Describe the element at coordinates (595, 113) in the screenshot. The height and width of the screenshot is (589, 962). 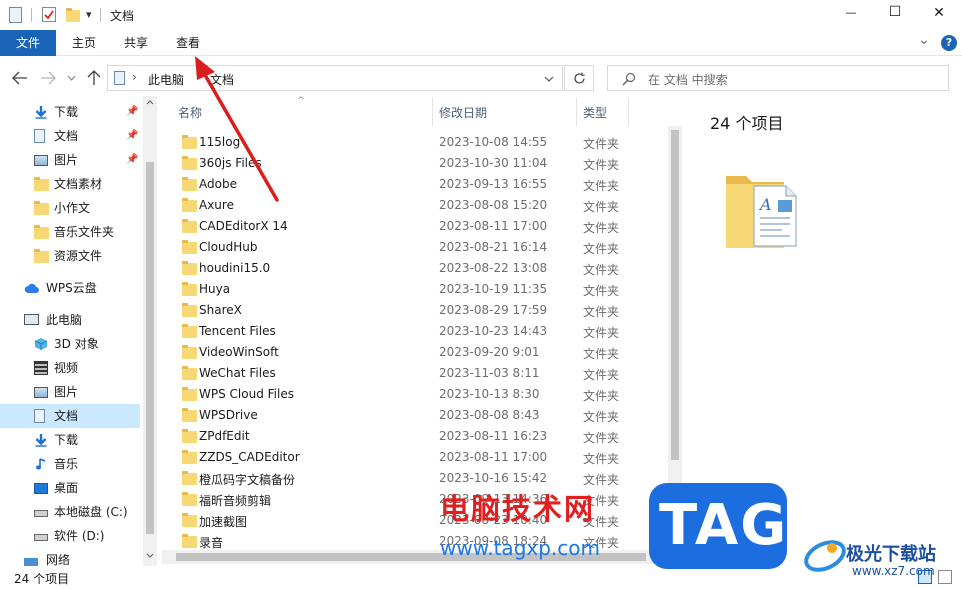
I see `column-header-type: 类型` at that location.